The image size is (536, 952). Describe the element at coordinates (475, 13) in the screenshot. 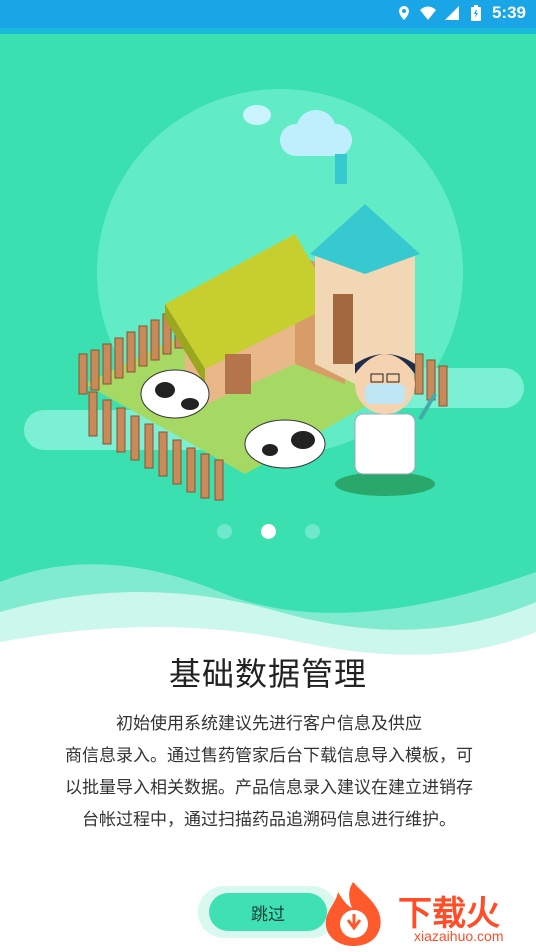

I see `battery-icon` at that location.